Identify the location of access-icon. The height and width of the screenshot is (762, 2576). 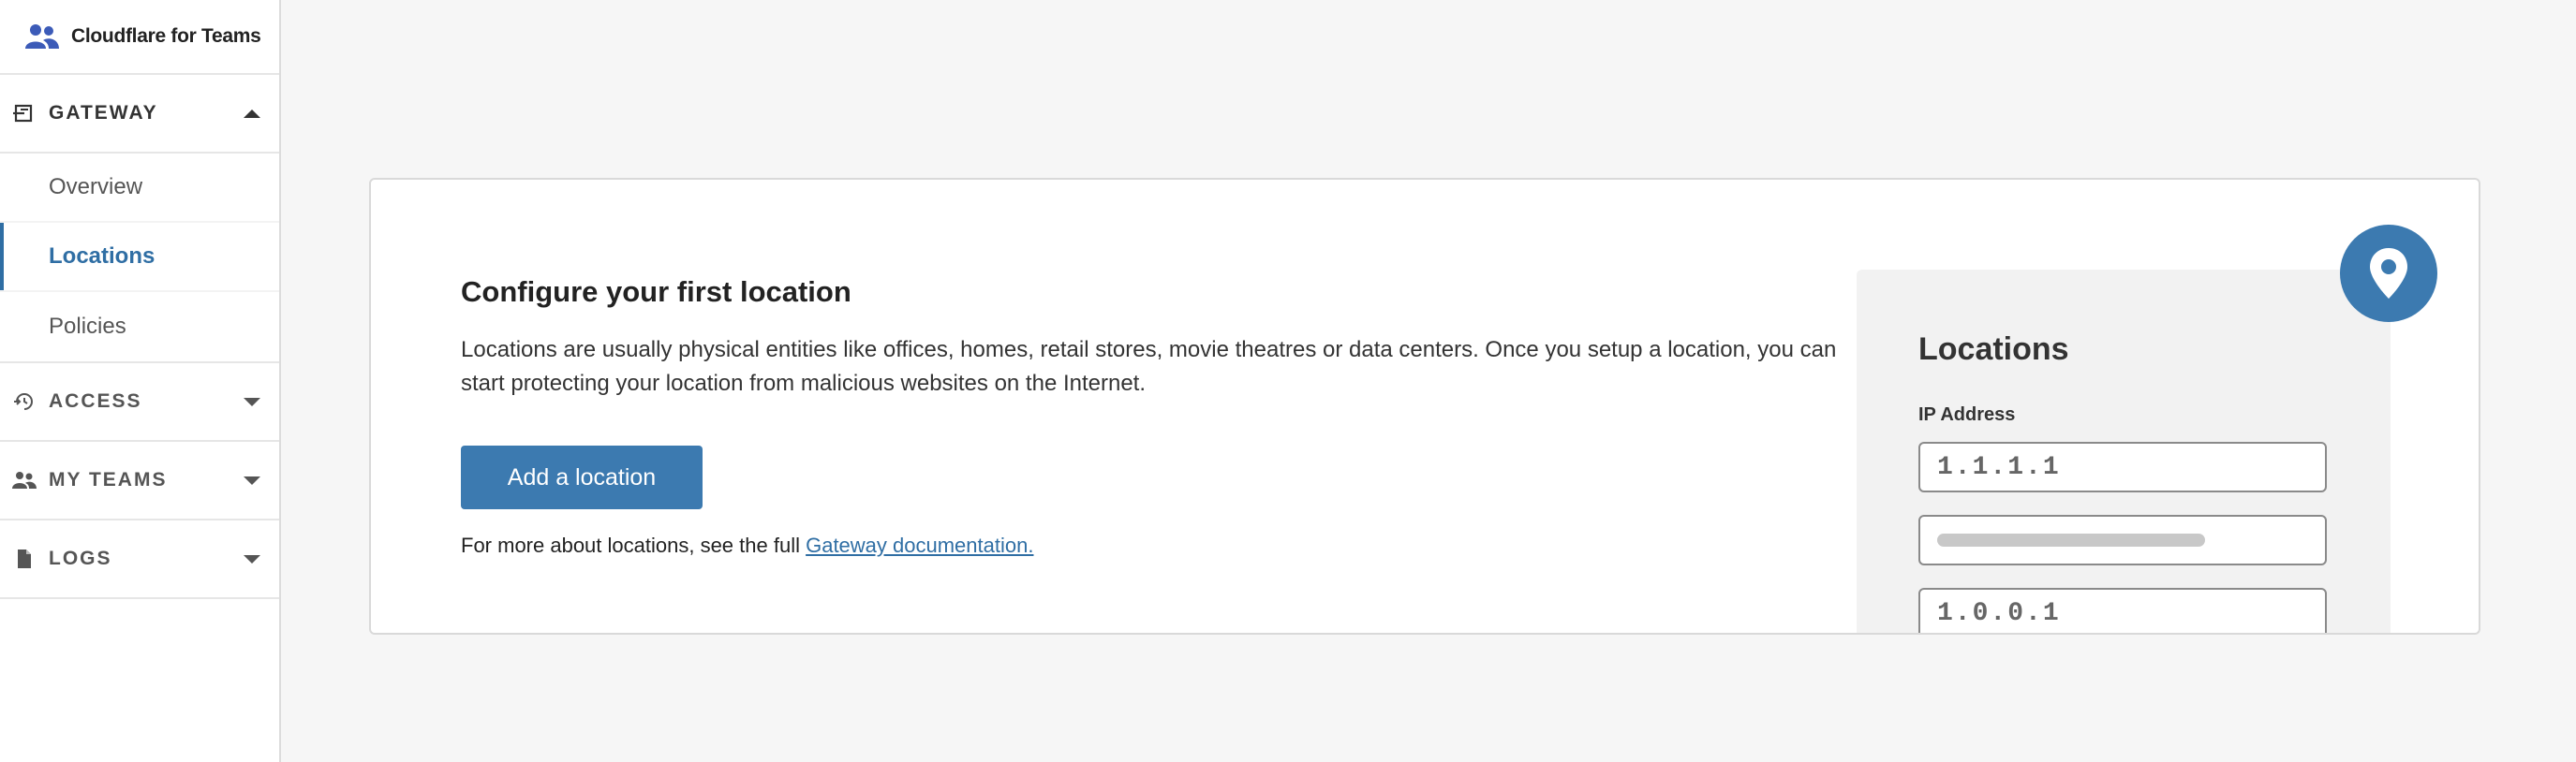
(24, 402).